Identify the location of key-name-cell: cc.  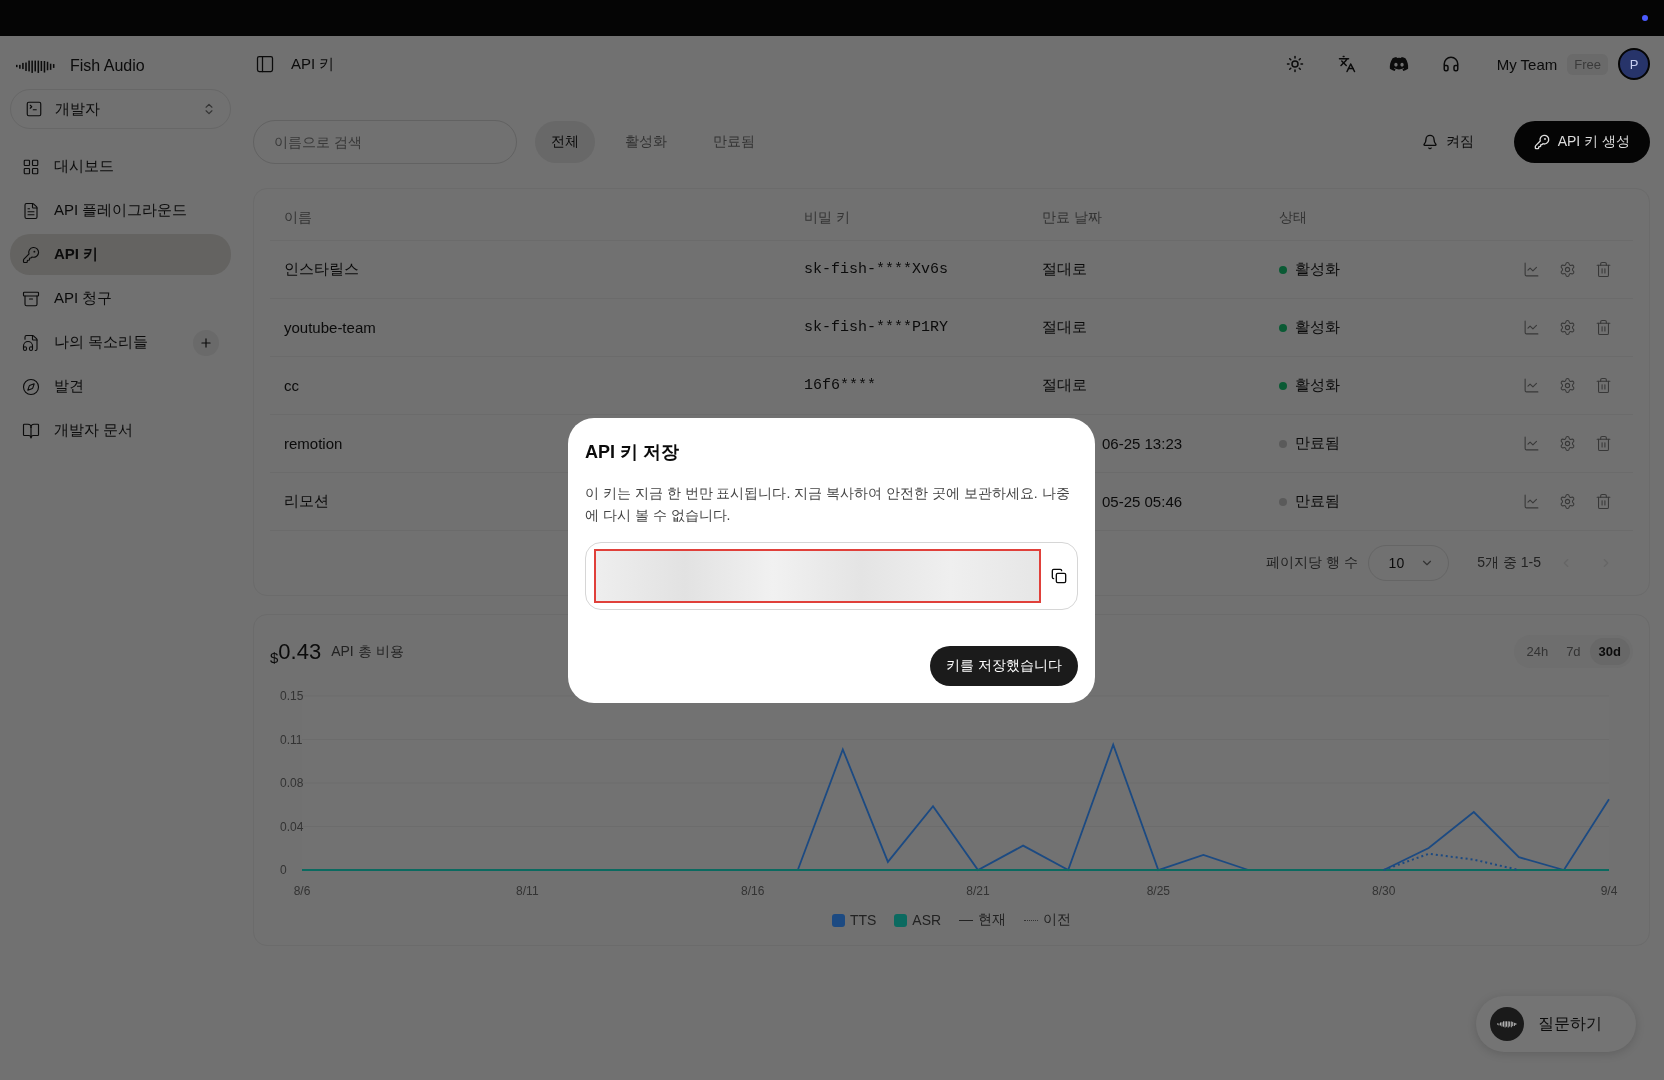
(291, 385).